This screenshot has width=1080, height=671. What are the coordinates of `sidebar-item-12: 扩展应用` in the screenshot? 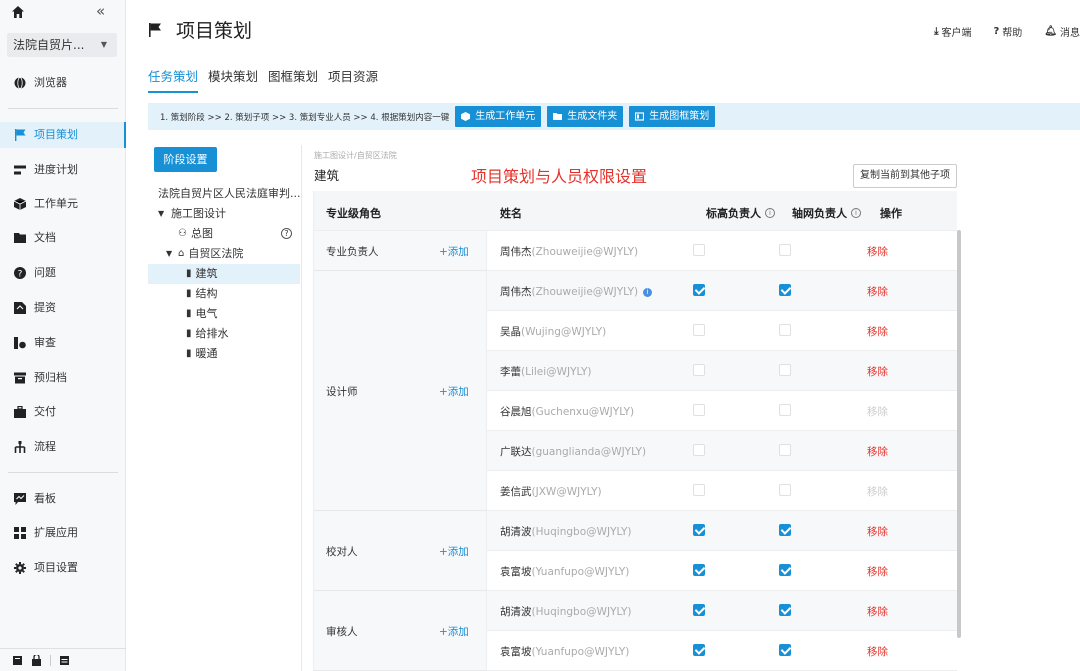 It's located at (63, 533).